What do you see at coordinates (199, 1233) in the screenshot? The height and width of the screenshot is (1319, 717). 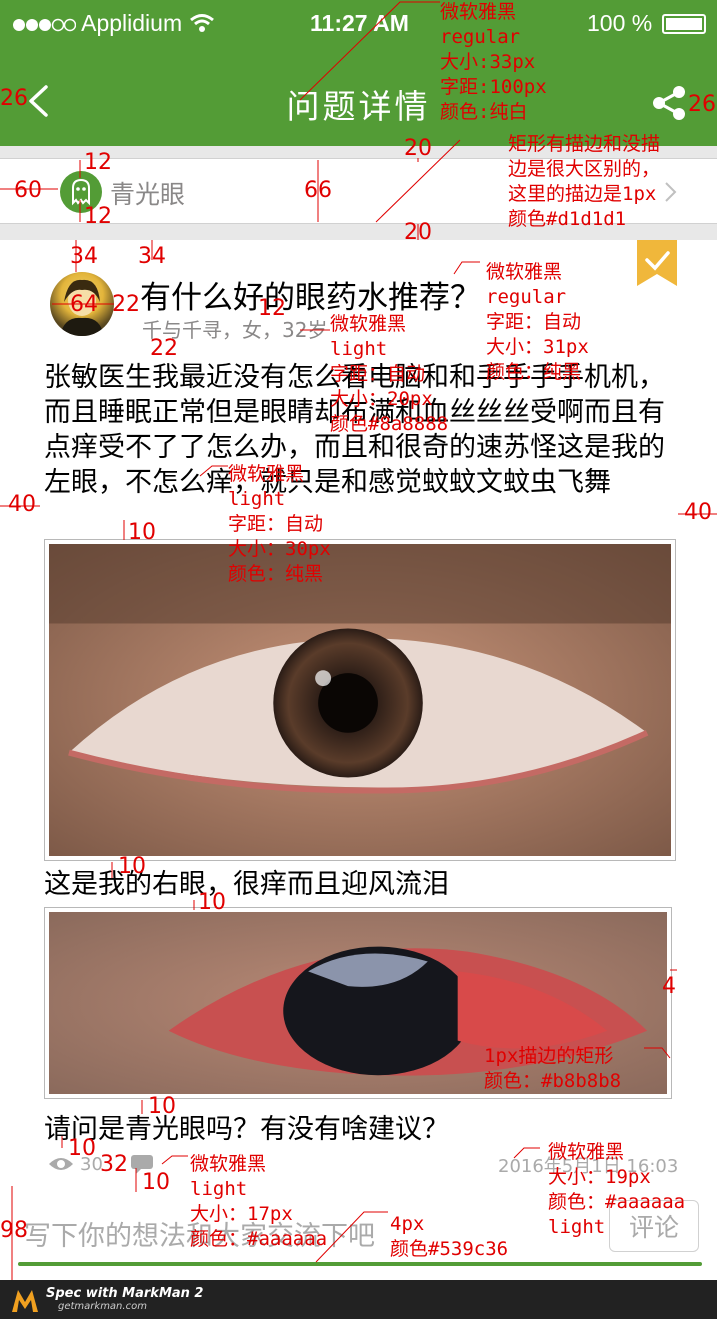 I see `comment-input: 写下你的想法和大家交流下吧` at bounding box center [199, 1233].